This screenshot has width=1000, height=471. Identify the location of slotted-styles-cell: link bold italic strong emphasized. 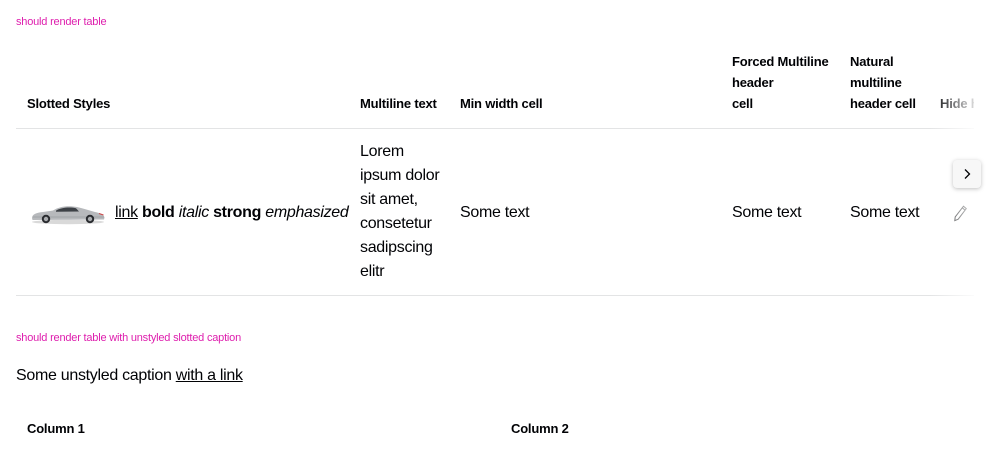
(232, 213).